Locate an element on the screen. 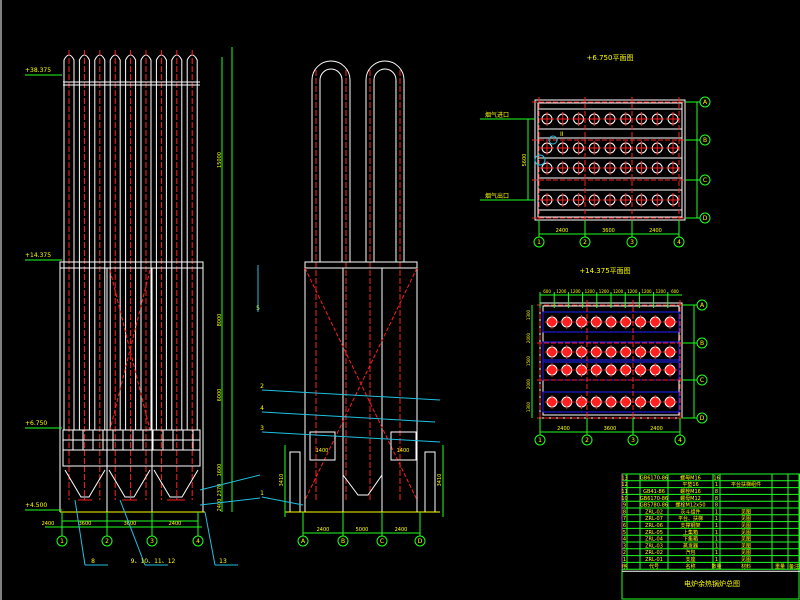 The image size is (800, 600). axis-label: 1 is located at coordinates (539, 242).